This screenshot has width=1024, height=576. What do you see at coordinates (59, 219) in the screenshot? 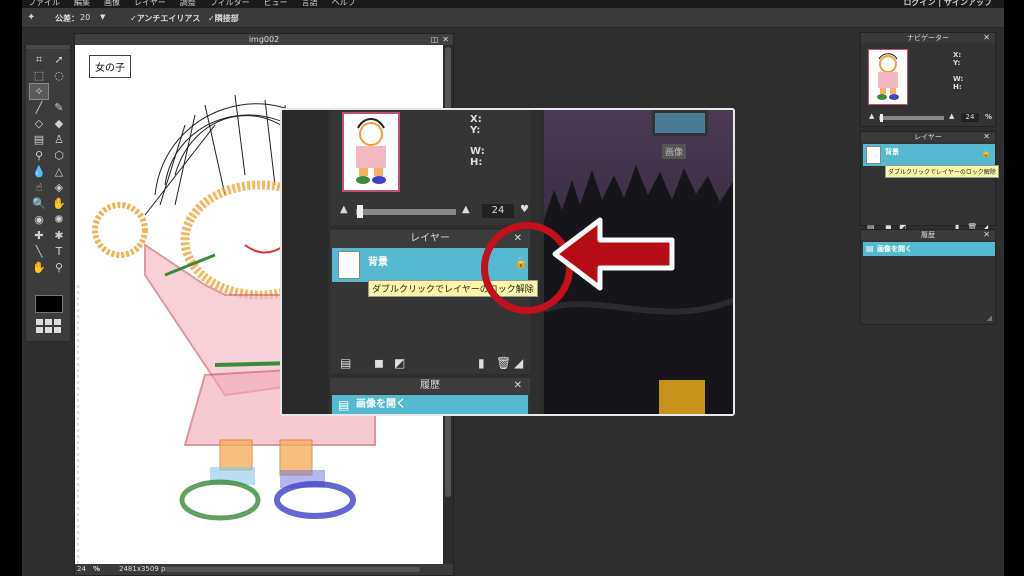
I see `spot-heal-tool-icon: ✺` at bounding box center [59, 219].